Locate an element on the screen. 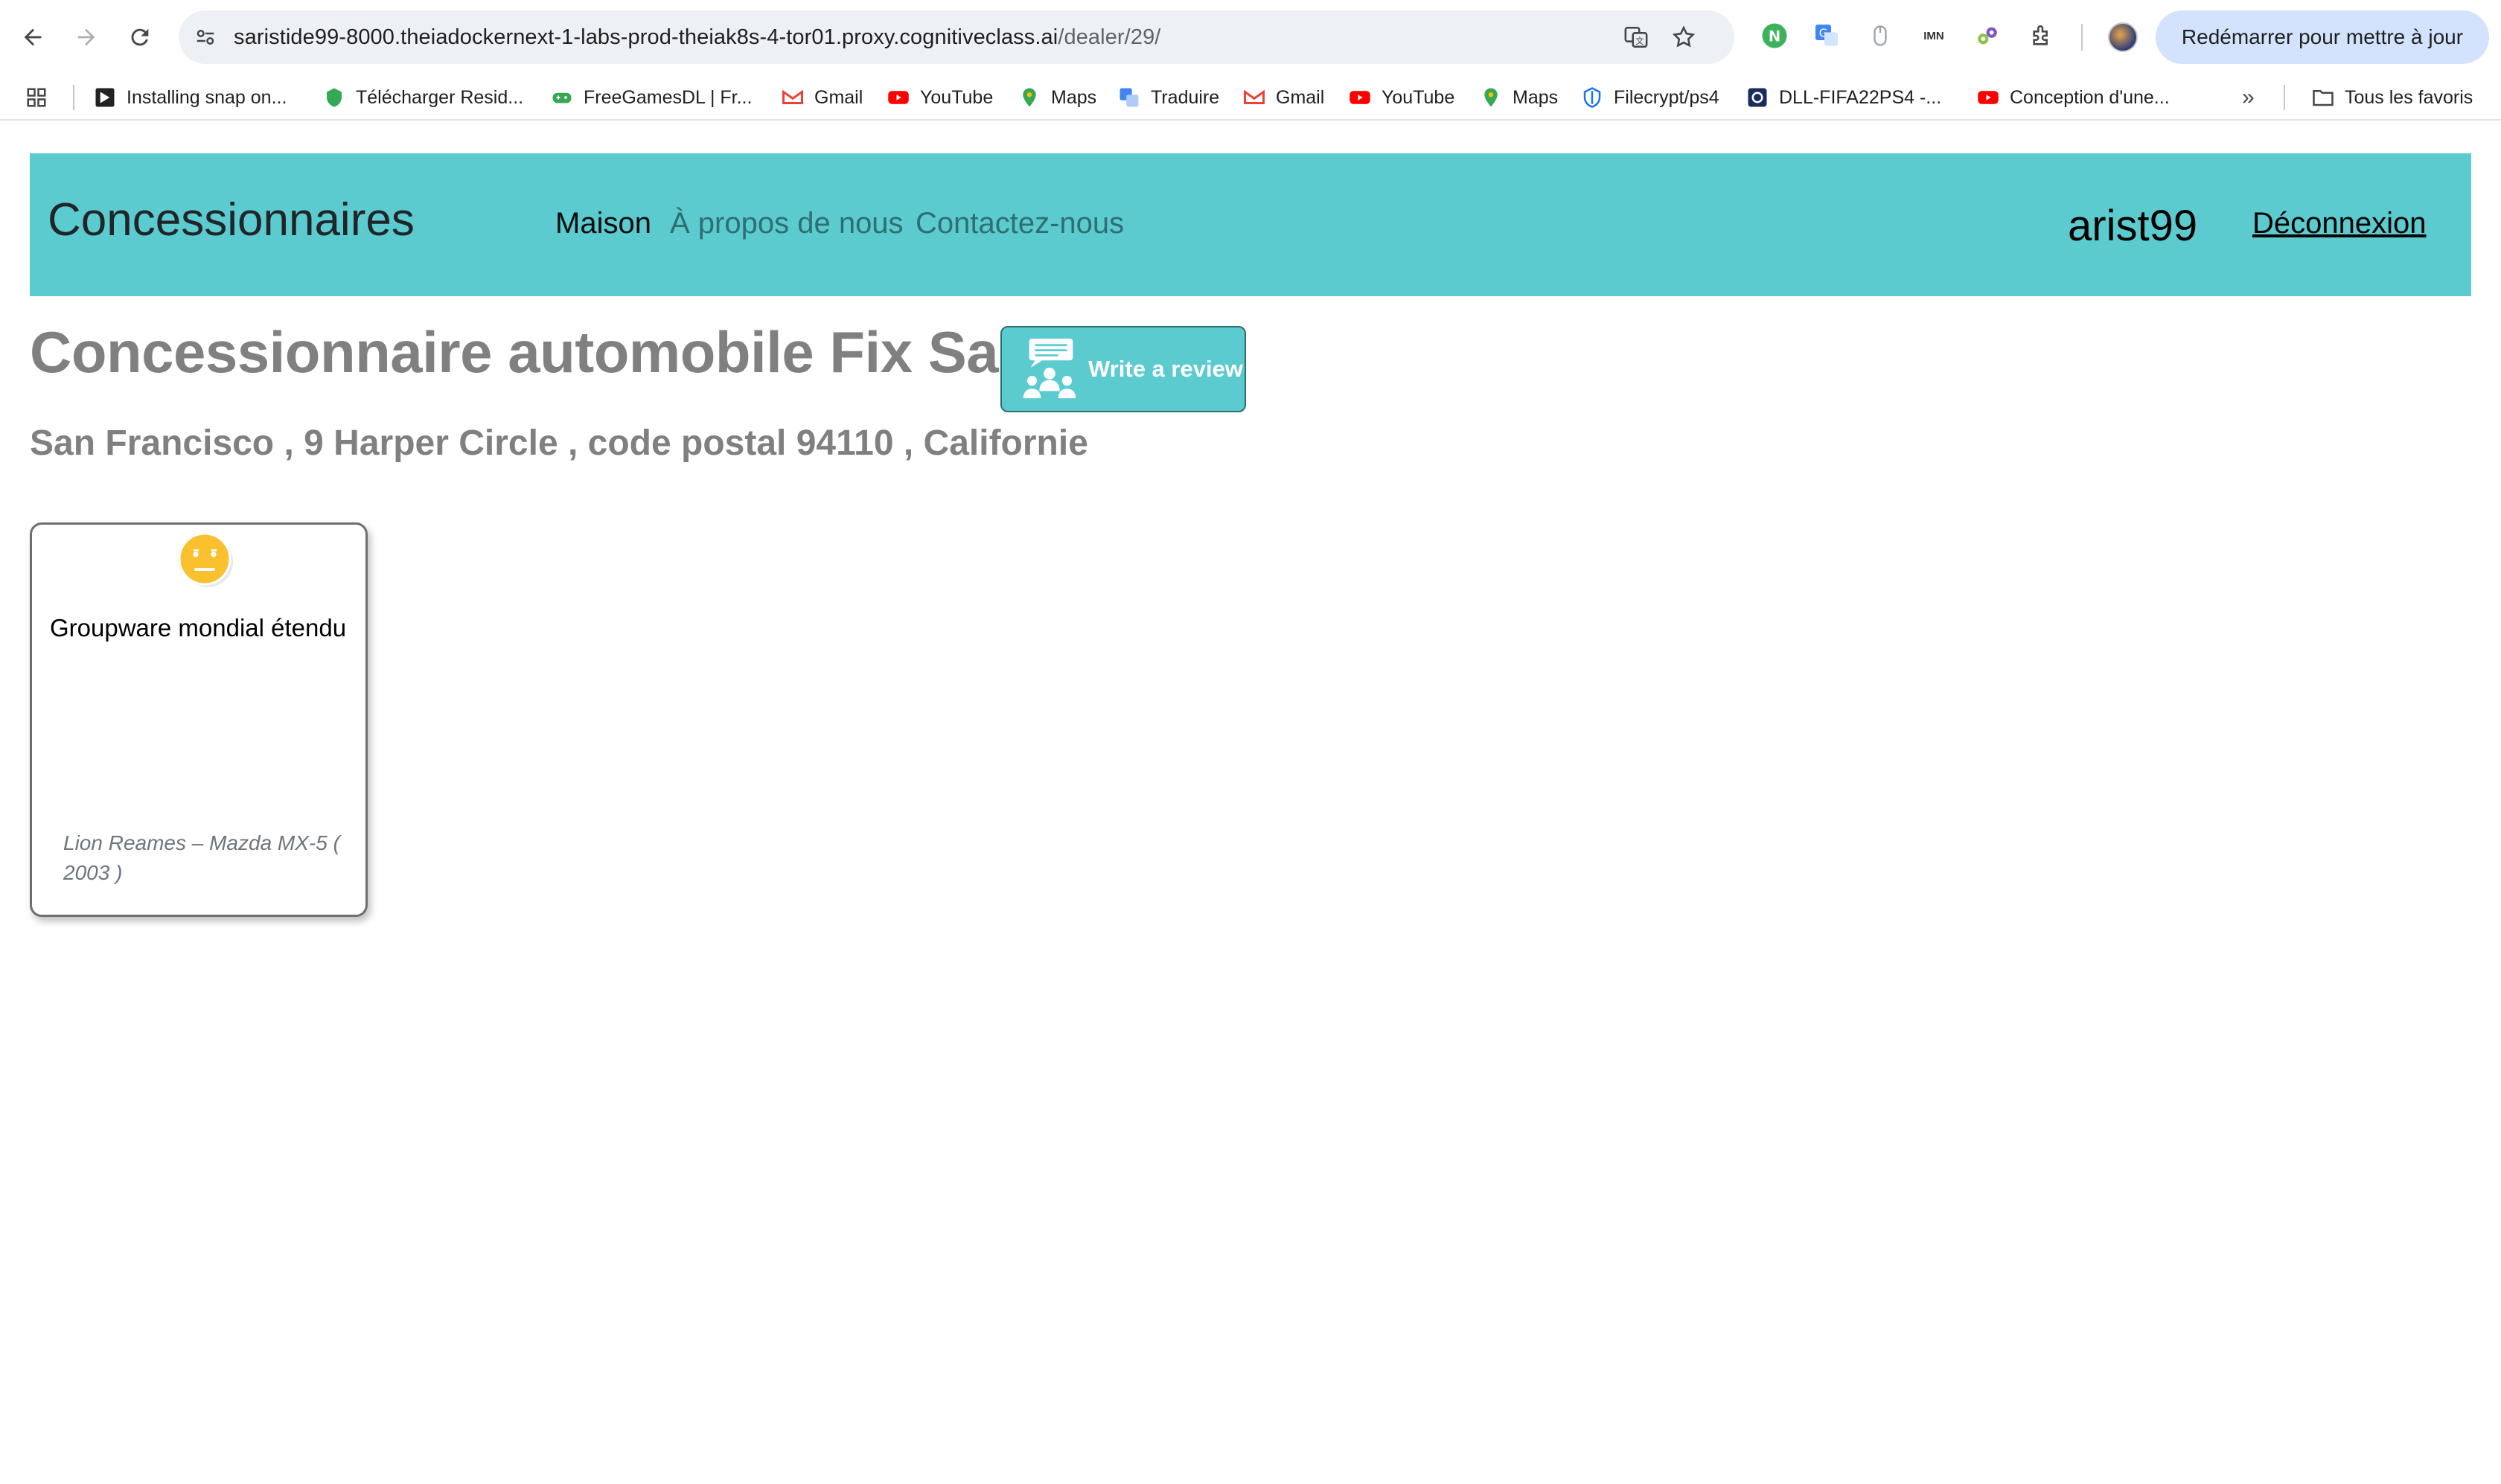 This screenshot has height=1484, width=2501. toolbar-separator is located at coordinates (2082, 37).